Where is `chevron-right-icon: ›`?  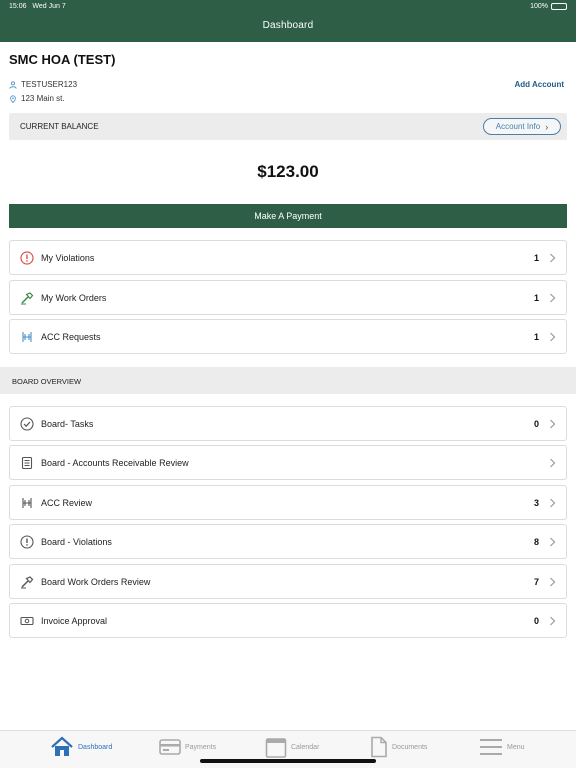
chevron-right-icon: › is located at coordinates (547, 126).